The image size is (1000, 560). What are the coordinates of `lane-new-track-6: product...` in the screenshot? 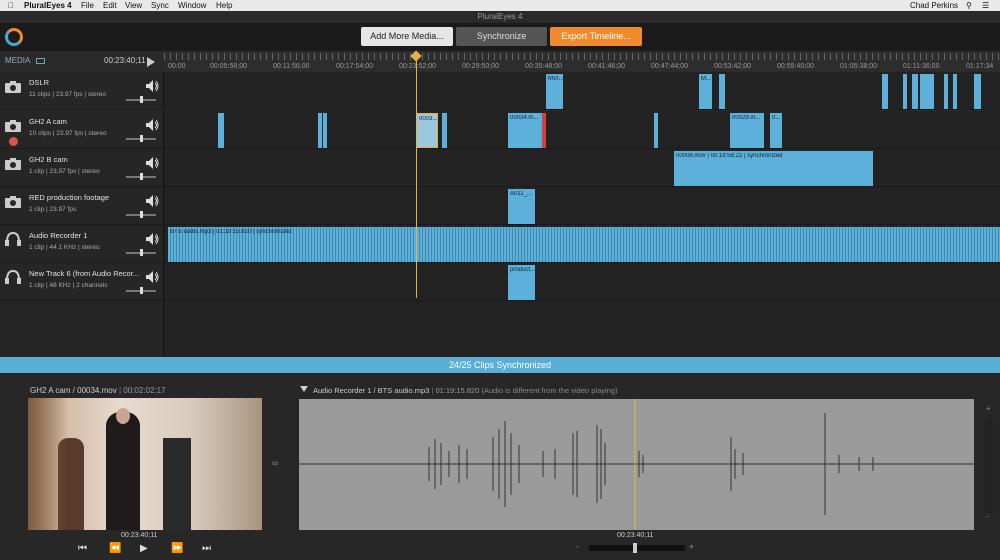 It's located at (582, 282).